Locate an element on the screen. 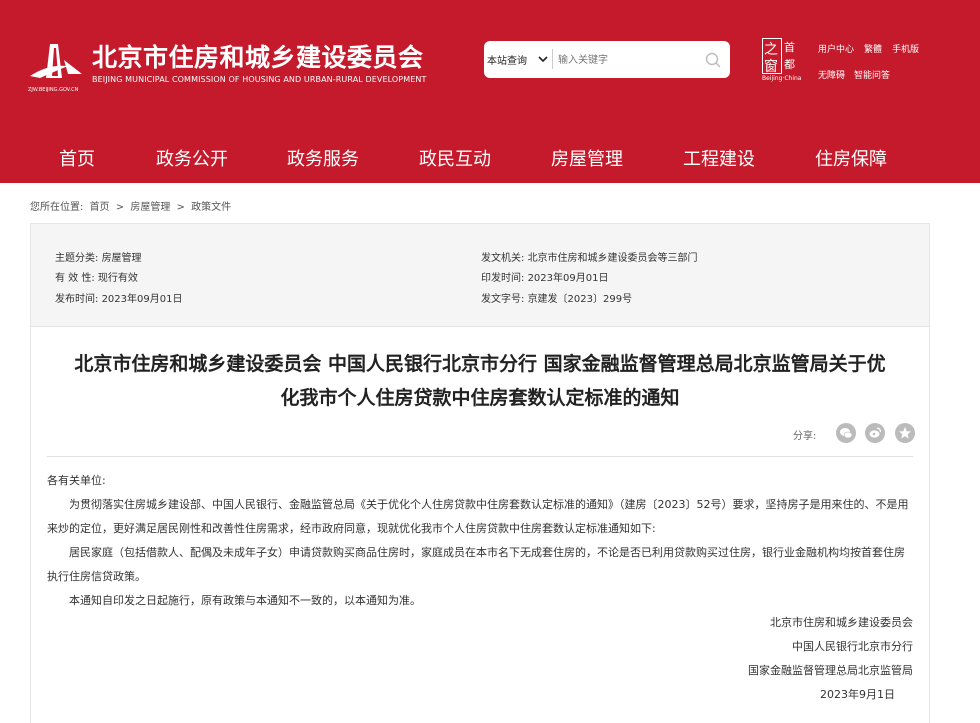 The image size is (980, 723). link-traditional: 繁體 is located at coordinates (873, 48).